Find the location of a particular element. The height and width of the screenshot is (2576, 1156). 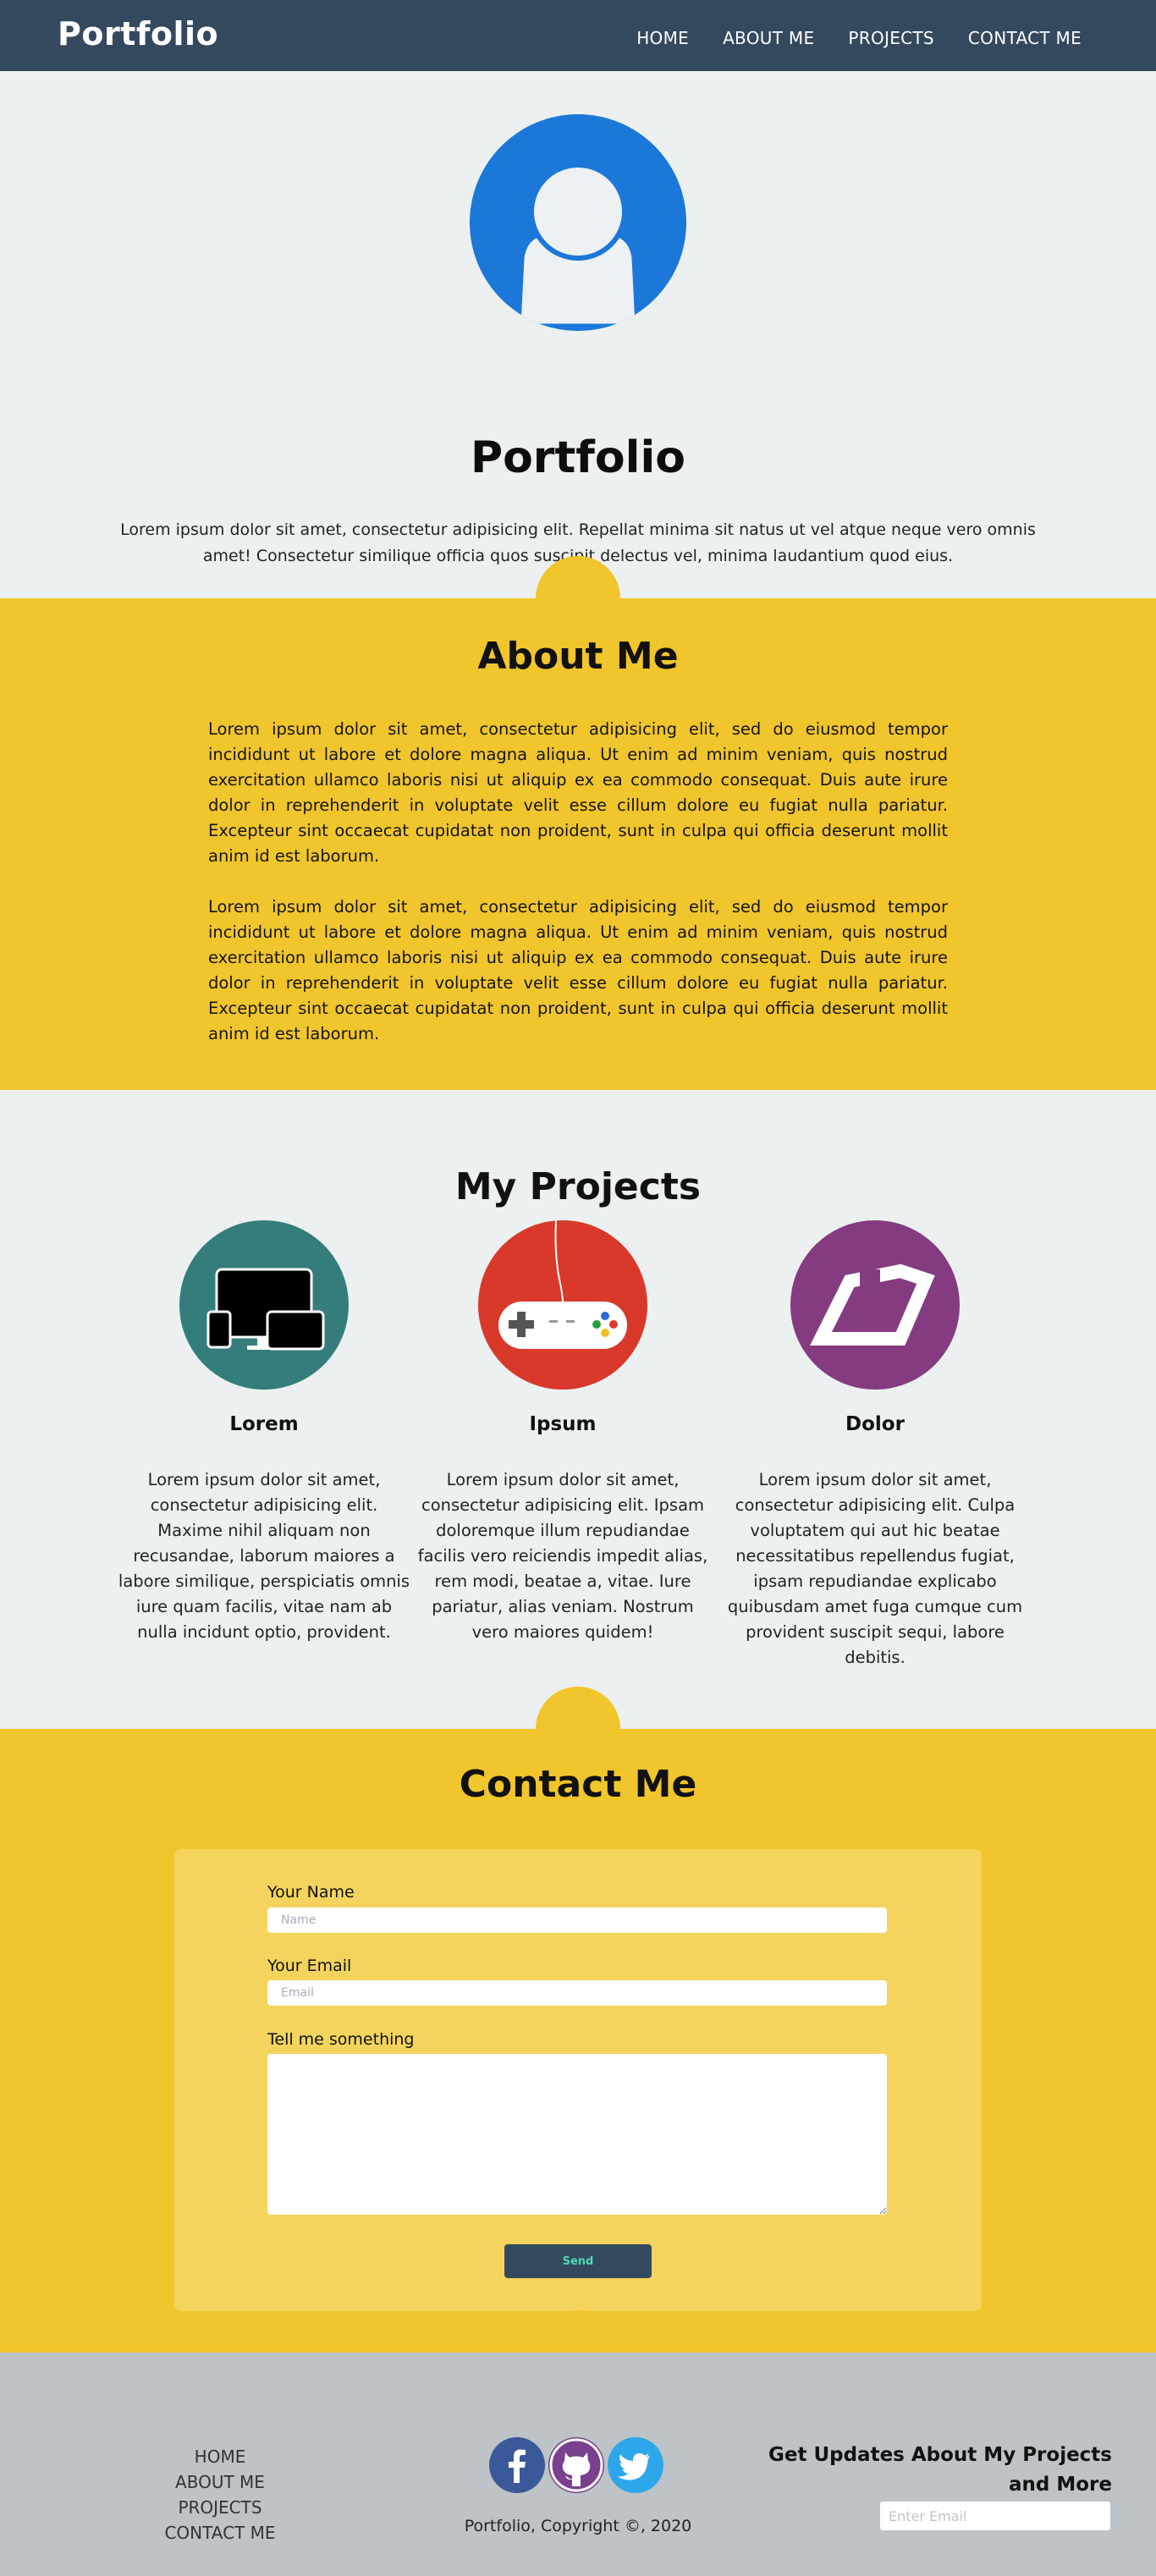

message-label: Tell me something is located at coordinates (341, 2039).